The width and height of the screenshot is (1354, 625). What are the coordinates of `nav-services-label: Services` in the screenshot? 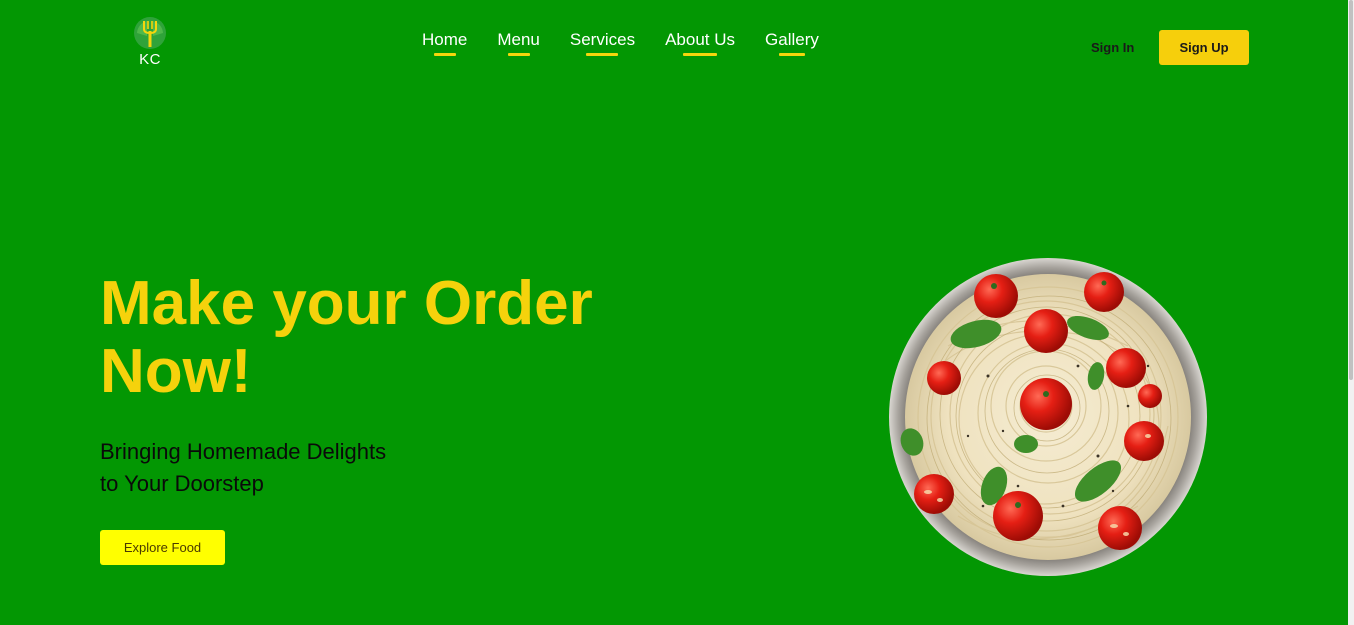 It's located at (602, 39).